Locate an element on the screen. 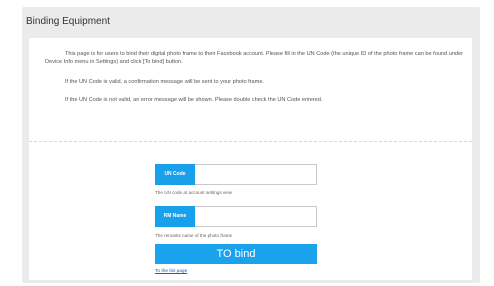 The width and height of the screenshot is (494, 286). un-code-hint: The UN code at account settings view is located at coordinates (194, 192).